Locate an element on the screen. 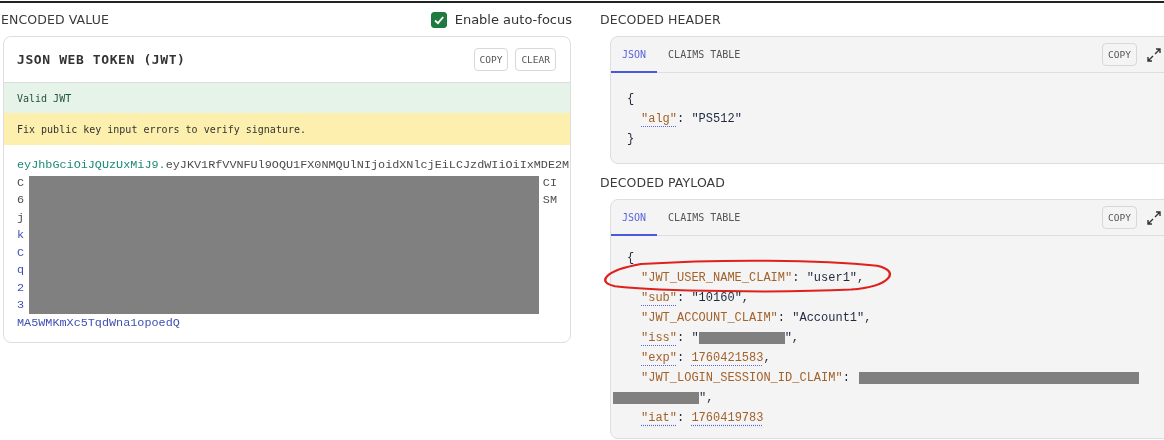 This screenshot has width=1164, height=440. claim-key: "iat" is located at coordinates (659, 418).